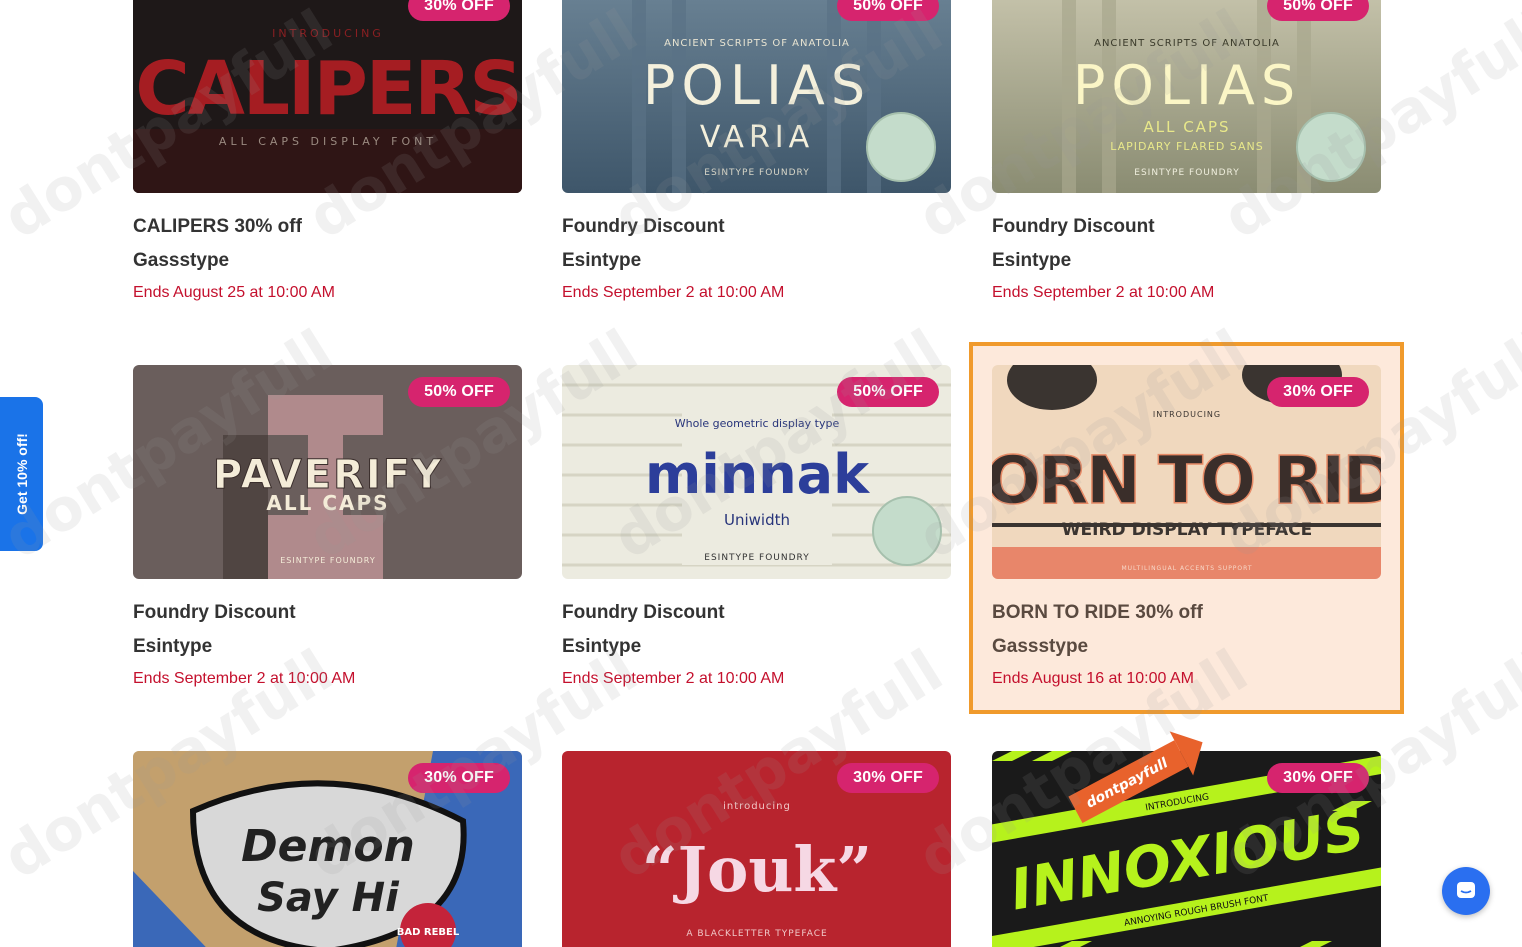 Image resolution: width=1522 pixels, height=947 pixels. What do you see at coordinates (328, 898) in the screenshot?
I see `svg-text: Say Hi` at bounding box center [328, 898].